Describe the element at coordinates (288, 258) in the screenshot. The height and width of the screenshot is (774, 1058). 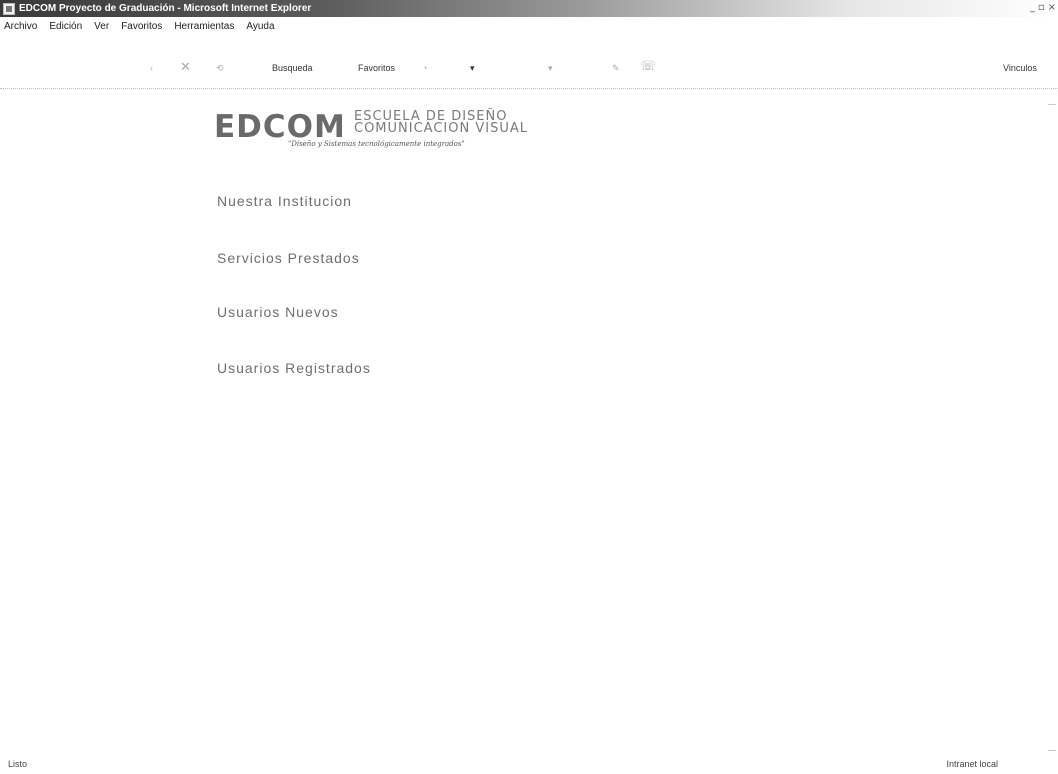
I see `nav-servicios-prestados: Servicios Prestados` at that location.